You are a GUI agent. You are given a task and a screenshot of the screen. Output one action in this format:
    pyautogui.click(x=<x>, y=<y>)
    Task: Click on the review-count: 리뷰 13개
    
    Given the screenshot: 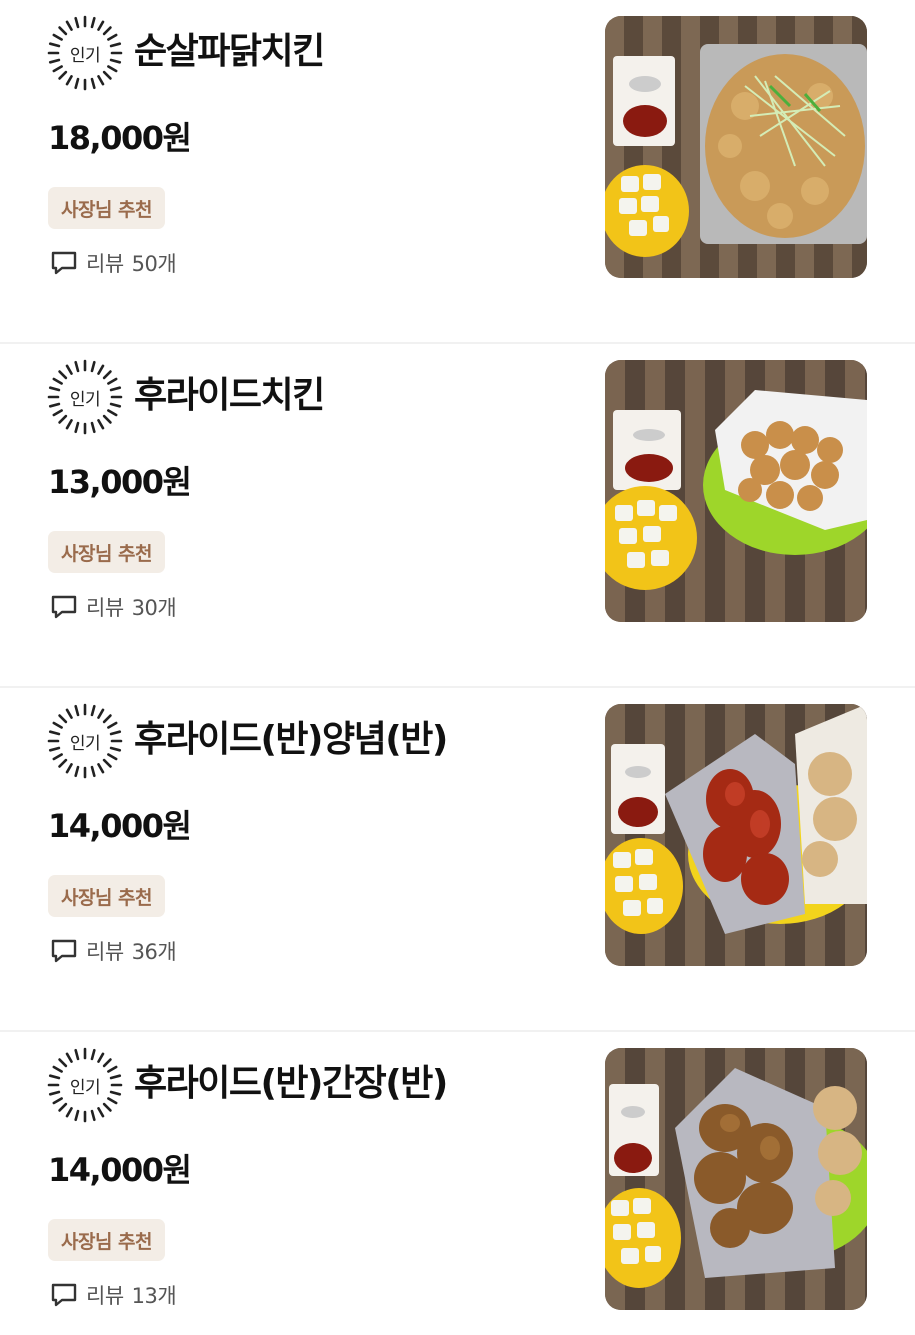 What is the action you would take?
    pyautogui.click(x=113, y=1295)
    